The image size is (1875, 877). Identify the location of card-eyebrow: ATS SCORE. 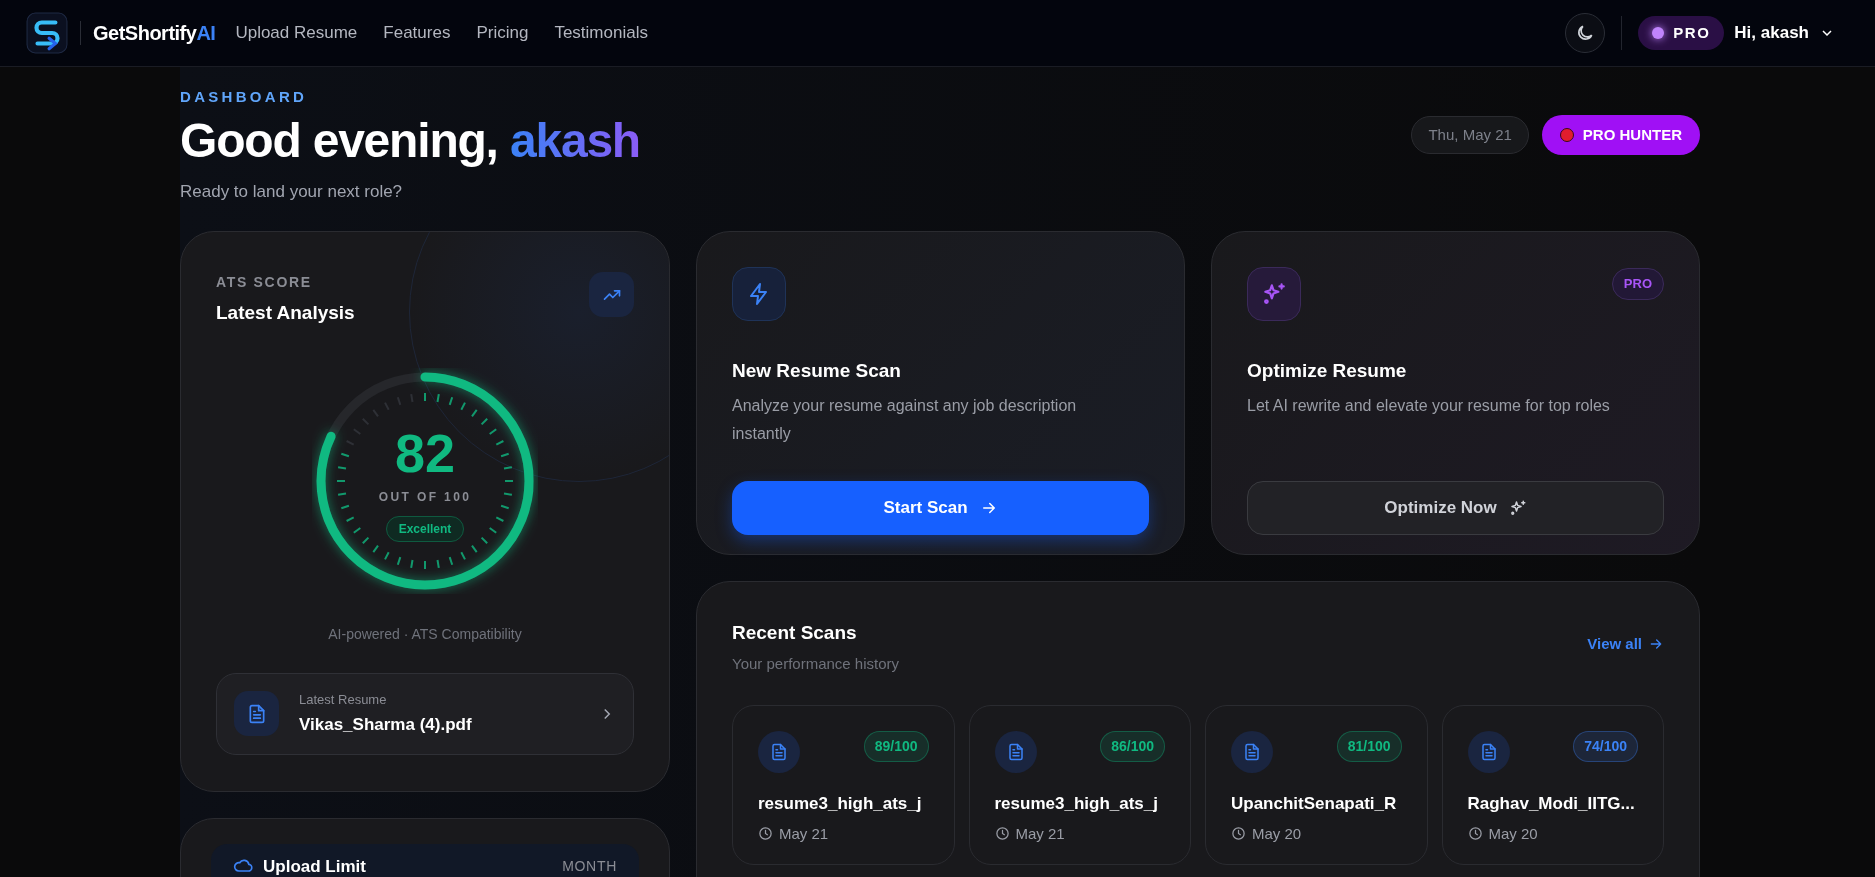
(264, 282).